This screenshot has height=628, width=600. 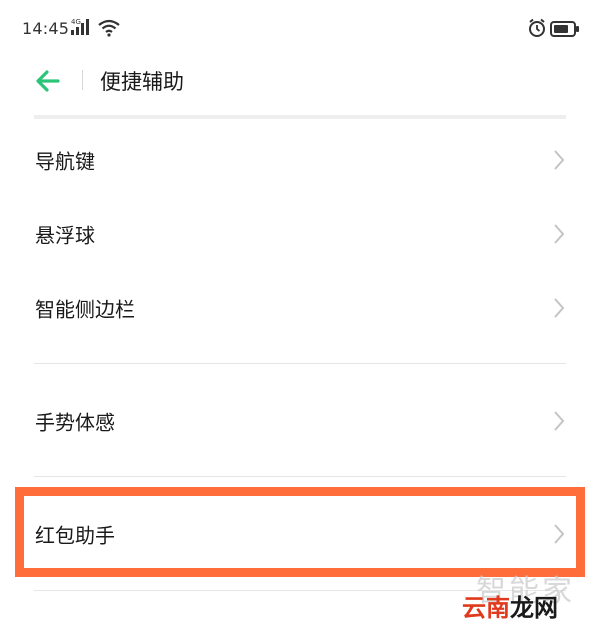 I want to click on back-button, so click(x=48, y=81).